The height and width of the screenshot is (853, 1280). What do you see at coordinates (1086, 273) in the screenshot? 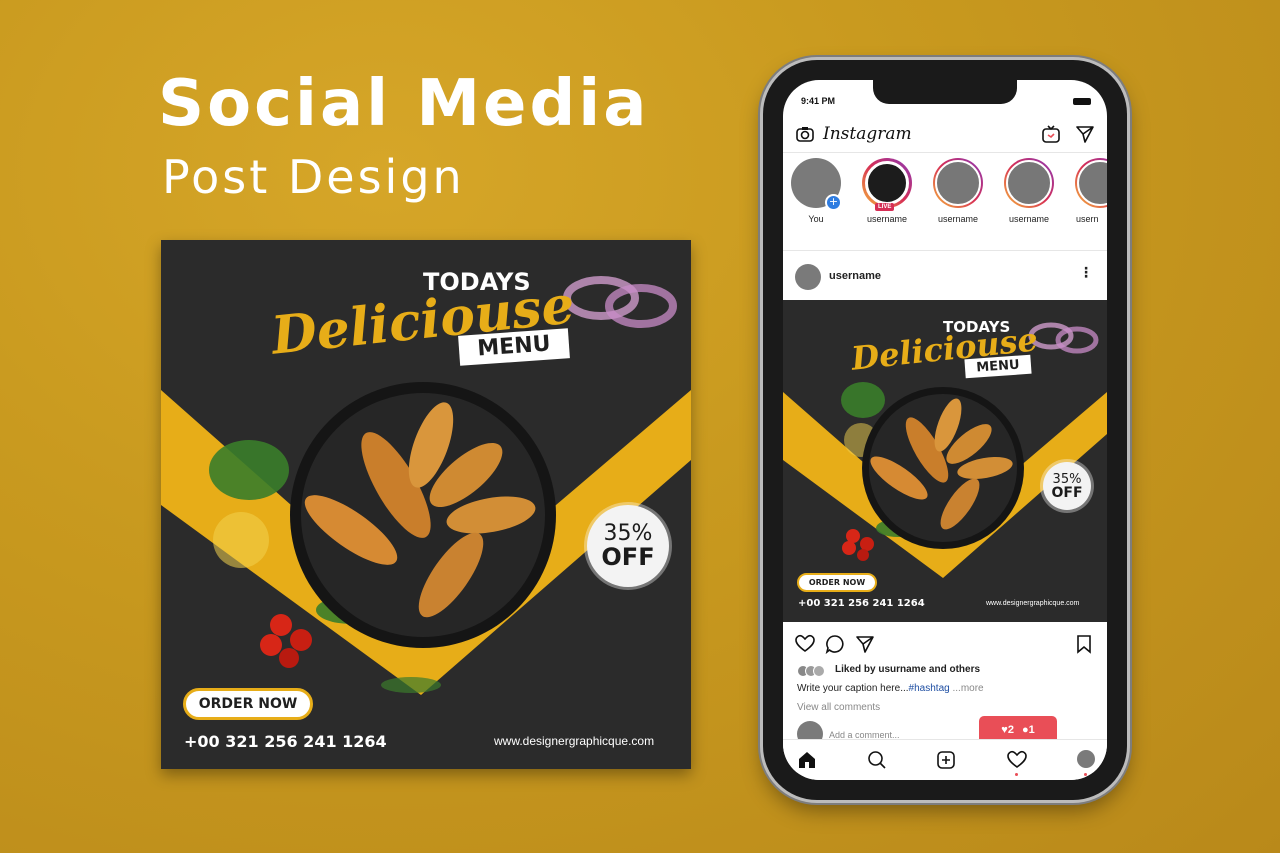
I see `more-options-icon: ⋮` at bounding box center [1086, 273].